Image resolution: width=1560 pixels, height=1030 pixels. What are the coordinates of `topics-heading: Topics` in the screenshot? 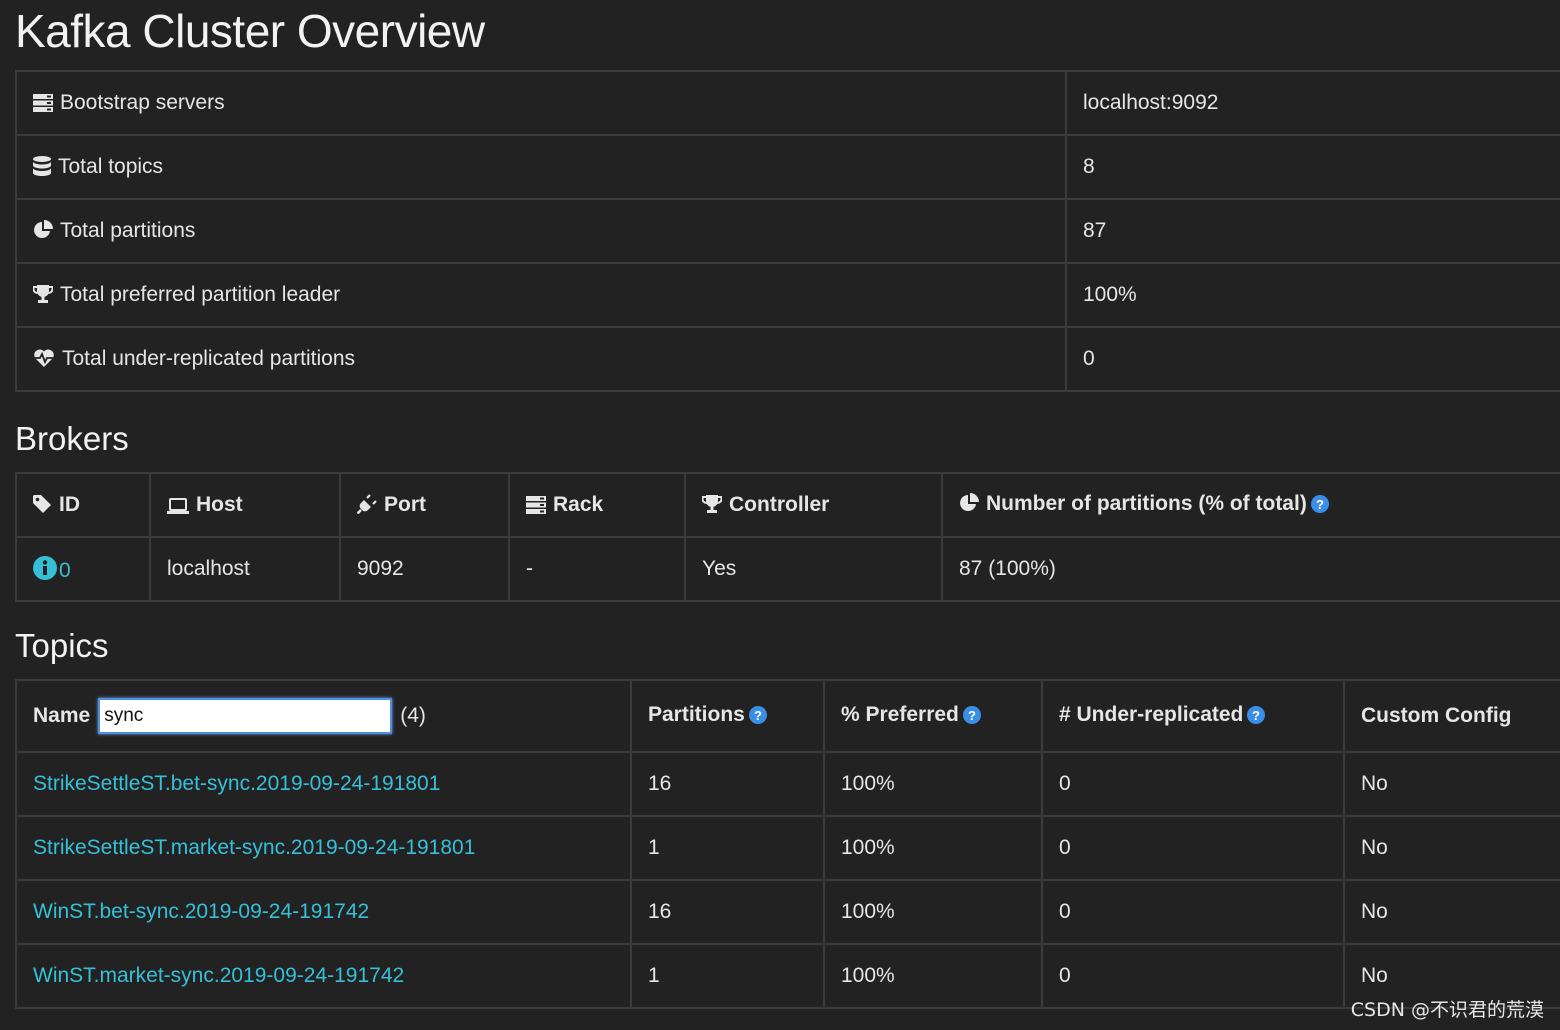 It's located at (62, 645).